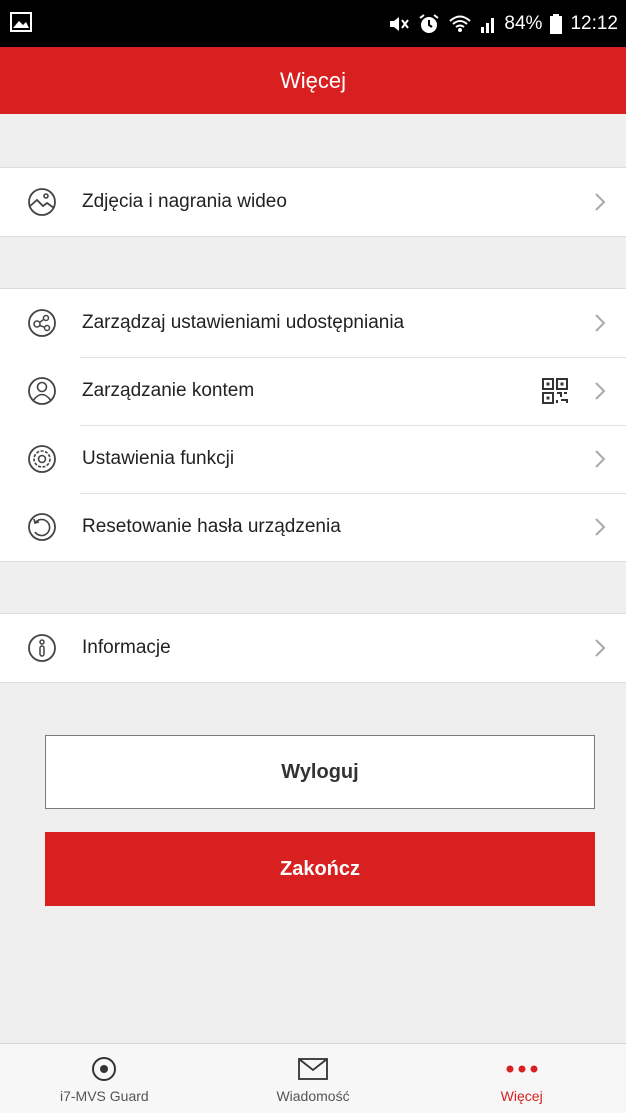 The image size is (626, 1113). Describe the element at coordinates (42, 459) in the screenshot. I see `settings-icon` at that location.